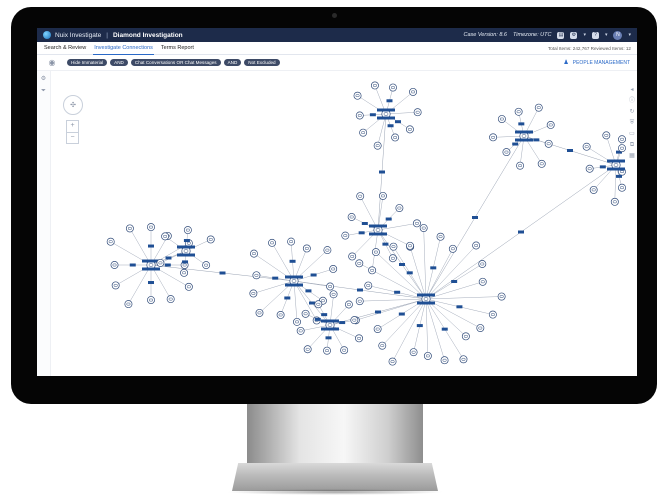 Image resolution: width=667 pixels, height=503 pixels. What do you see at coordinates (123, 48) in the screenshot?
I see `tab-investigate-connections: Investigate Connections` at bounding box center [123, 48].